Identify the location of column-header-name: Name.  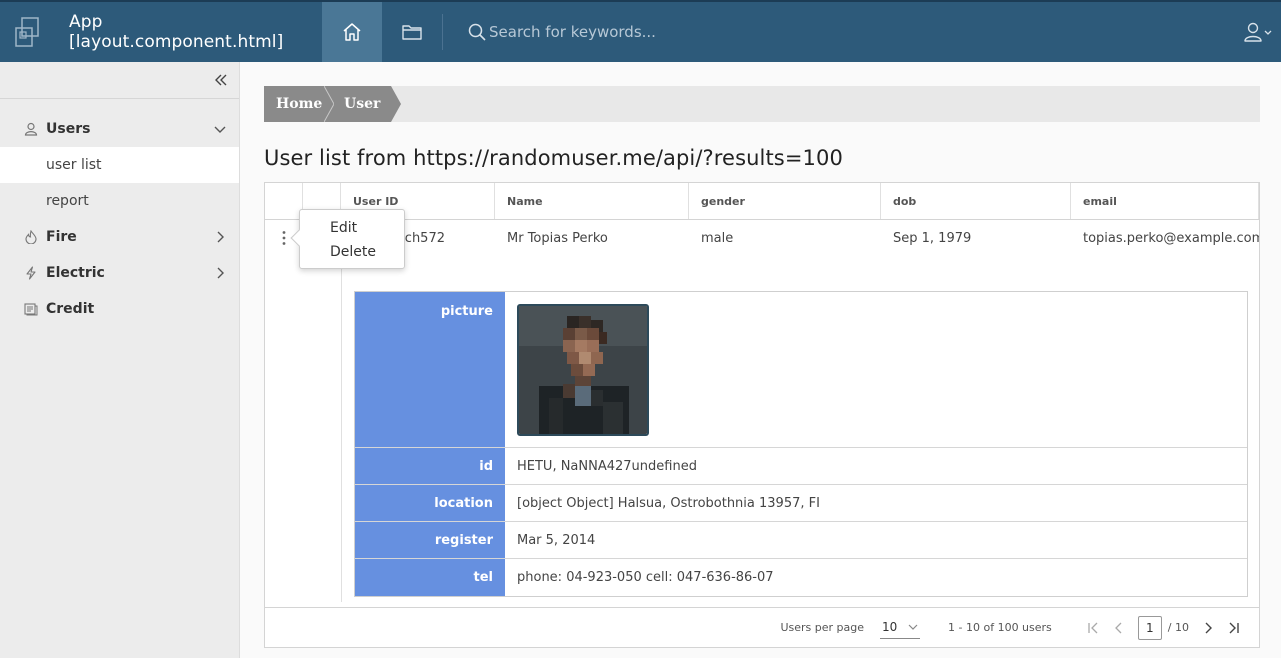
(592, 201).